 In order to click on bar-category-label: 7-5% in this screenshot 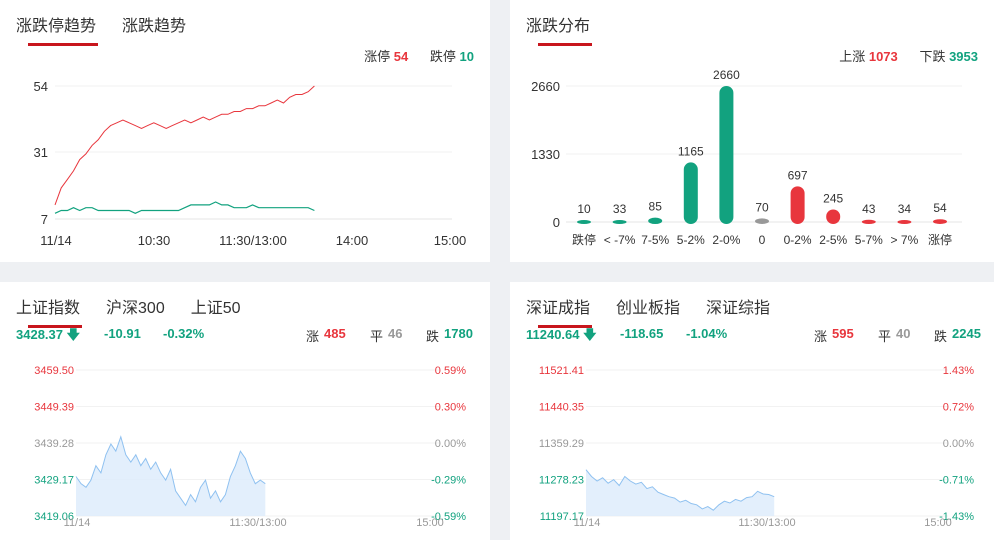, I will do `click(655, 240)`.